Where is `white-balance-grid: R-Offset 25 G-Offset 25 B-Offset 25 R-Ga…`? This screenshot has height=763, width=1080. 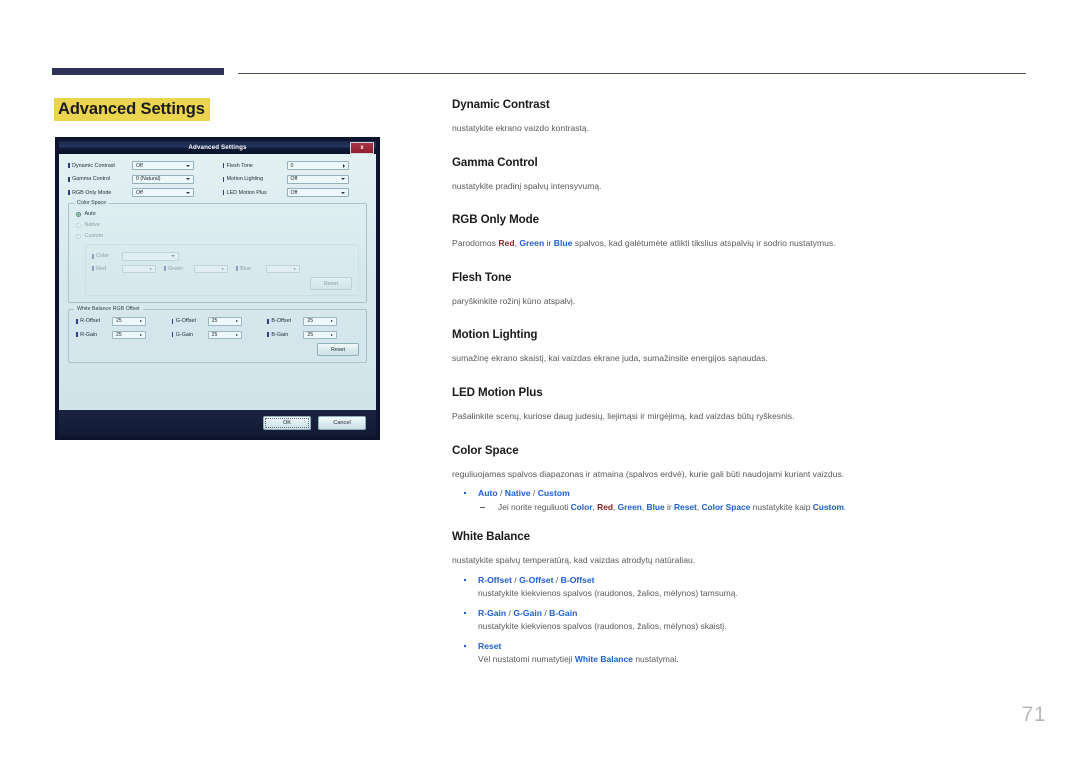 white-balance-grid: R-Offset 25 G-Offset 25 B-Offset 25 R-Ga… is located at coordinates (217, 328).